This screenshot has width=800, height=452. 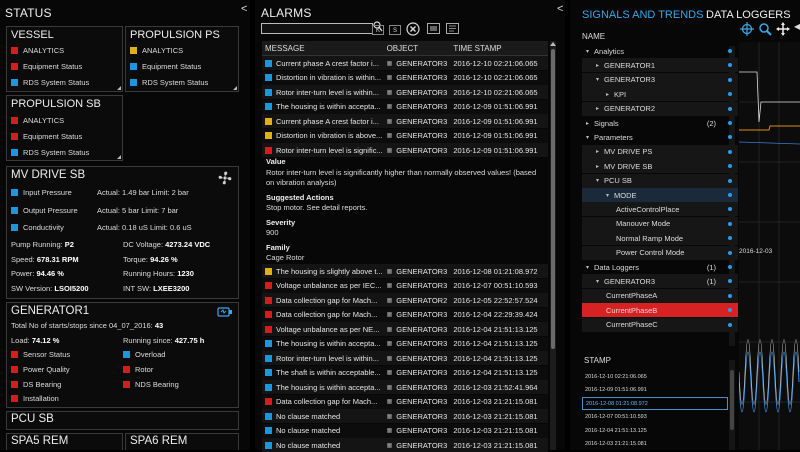 What do you see at coordinates (122, 420) in the screenshot?
I see `pcu-sb-card: PCU SB` at bounding box center [122, 420].